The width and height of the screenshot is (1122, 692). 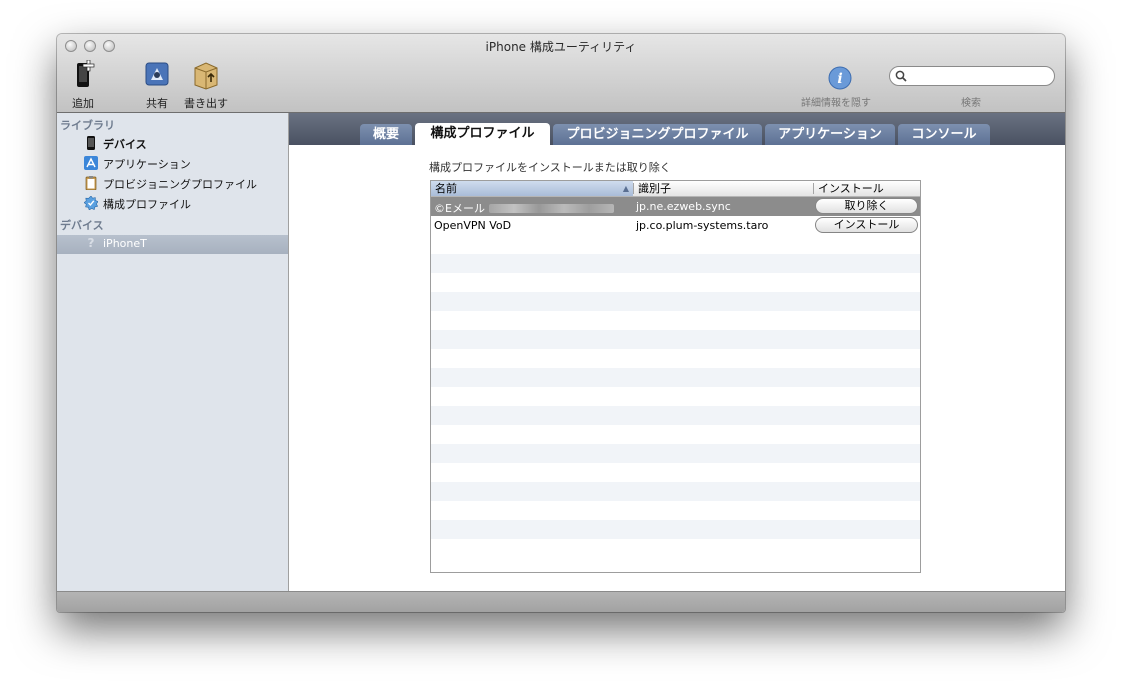 I want to click on table-row: ©Eメール jp.ne.ezweb.sync 取り除く, so click(x=675, y=206).